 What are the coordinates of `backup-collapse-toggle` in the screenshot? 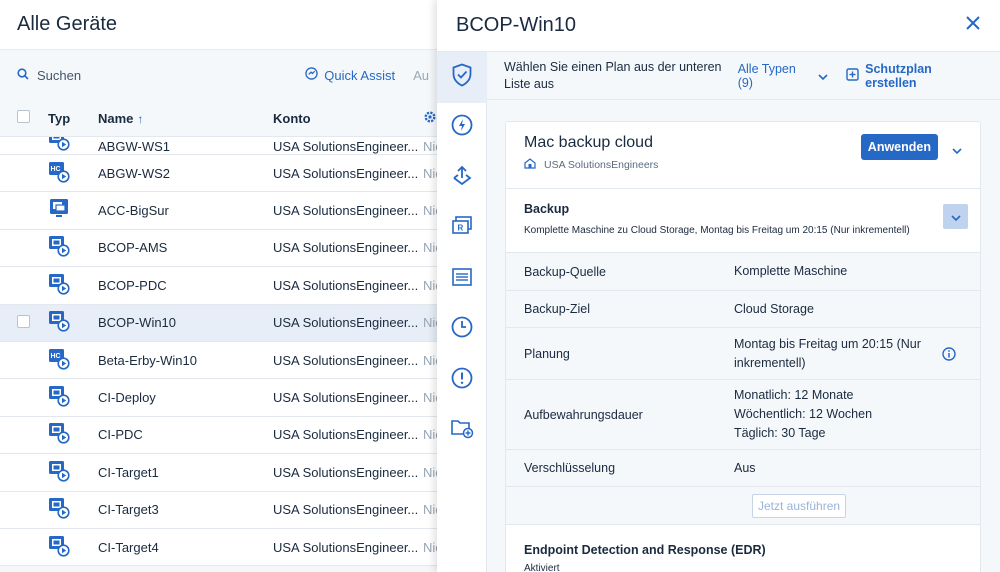 It's located at (955, 216).